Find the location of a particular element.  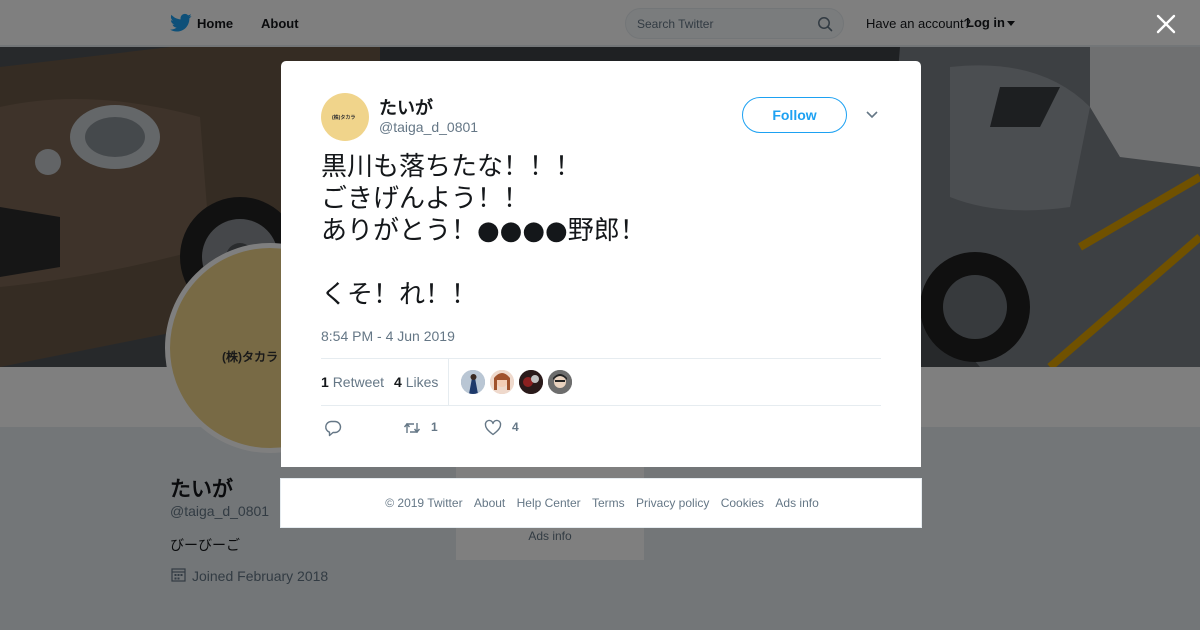

footer-link-help-center: Help Center is located at coordinates (549, 503).